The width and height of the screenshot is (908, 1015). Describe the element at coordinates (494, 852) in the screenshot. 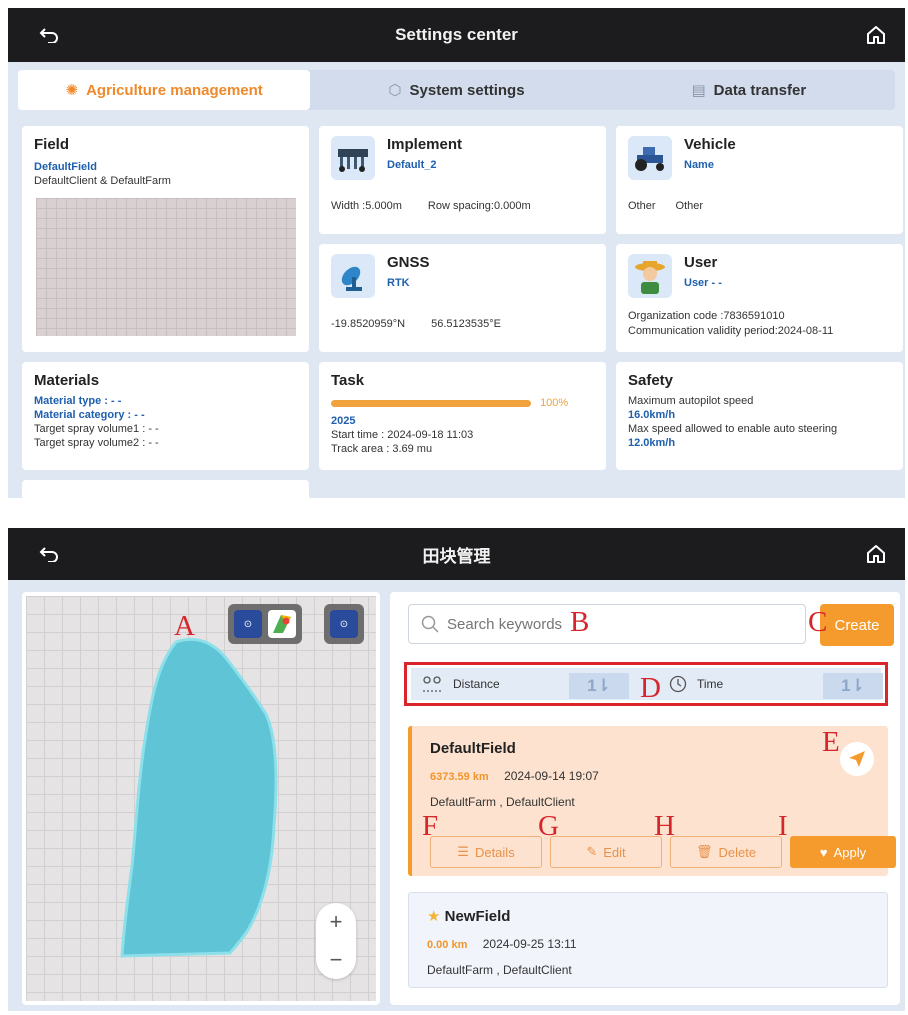

I see `details-label: Details` at that location.